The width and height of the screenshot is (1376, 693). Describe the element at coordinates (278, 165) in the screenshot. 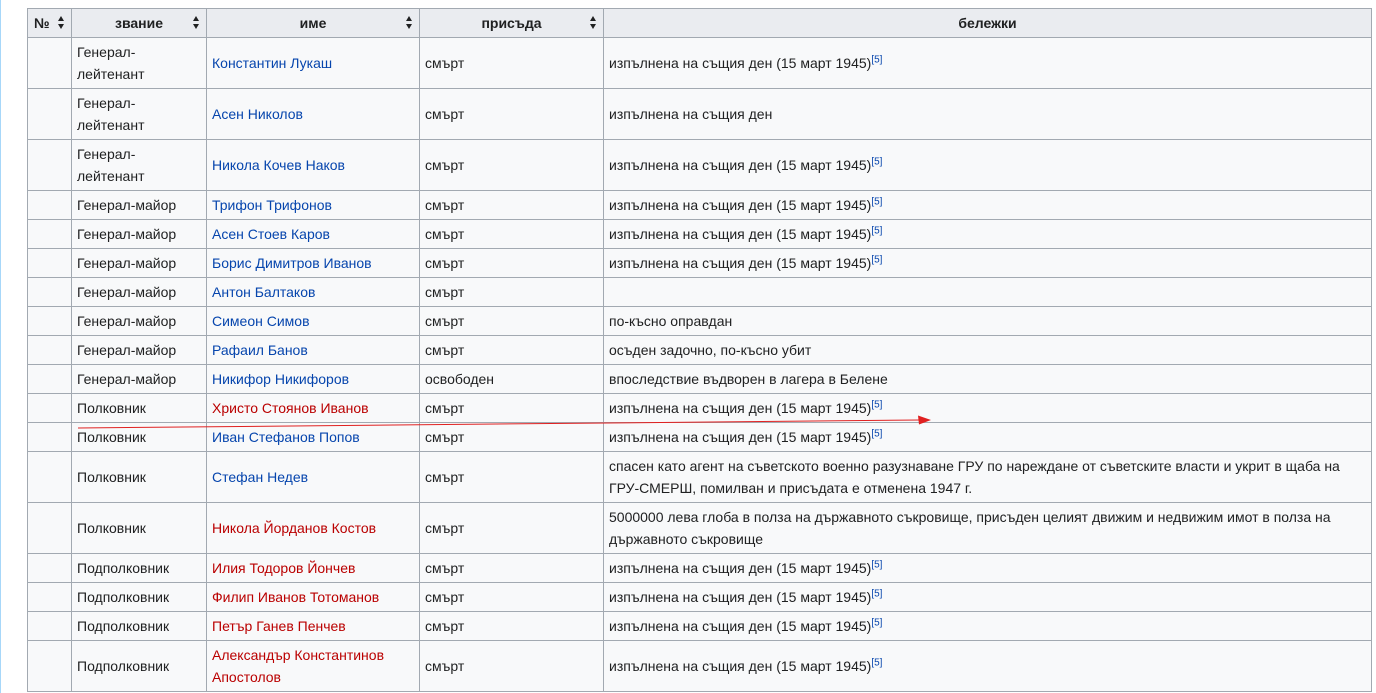

I see `person-link: Никола Кочев Наков` at that location.